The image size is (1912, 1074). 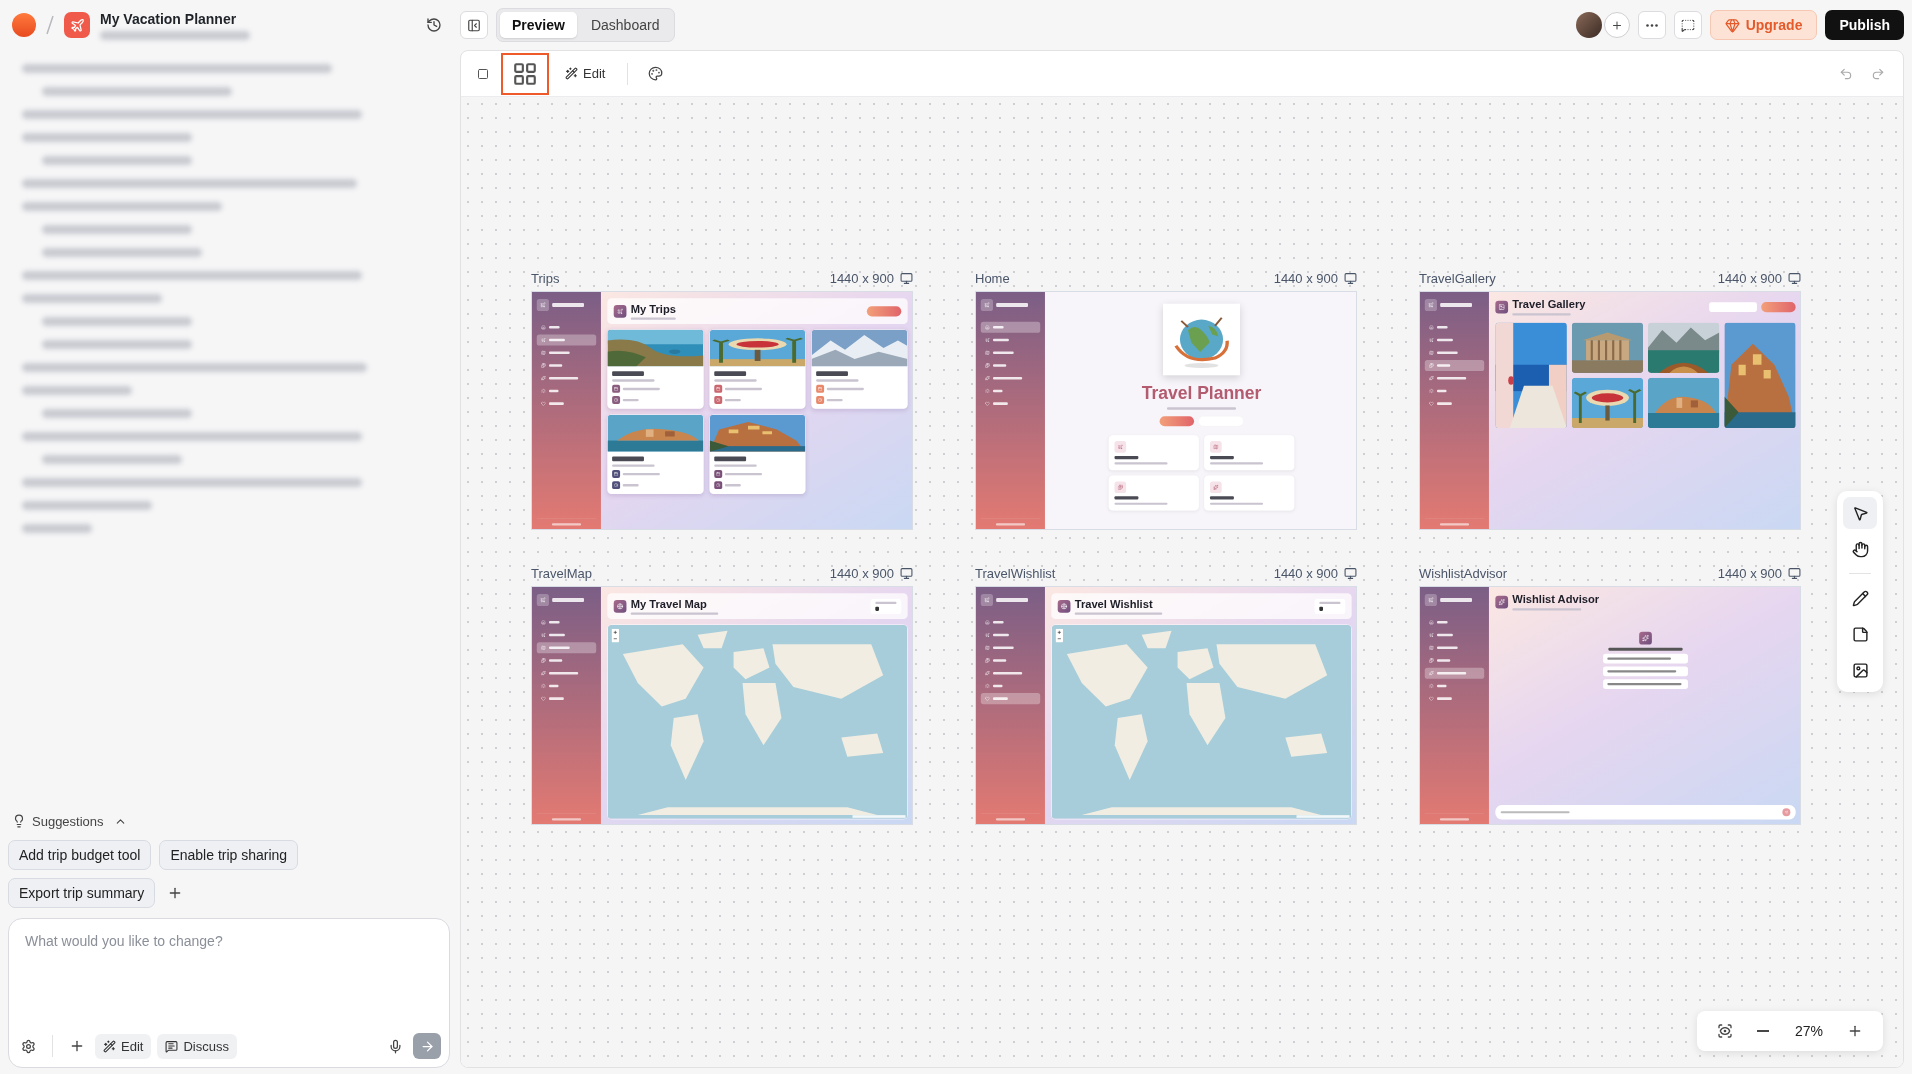 I want to click on collapse-panel-button, so click(x=474, y=25).